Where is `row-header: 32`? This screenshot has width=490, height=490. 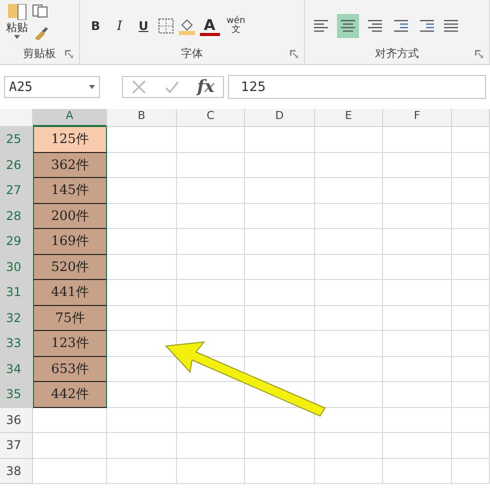 row-header: 32 is located at coordinates (16, 318).